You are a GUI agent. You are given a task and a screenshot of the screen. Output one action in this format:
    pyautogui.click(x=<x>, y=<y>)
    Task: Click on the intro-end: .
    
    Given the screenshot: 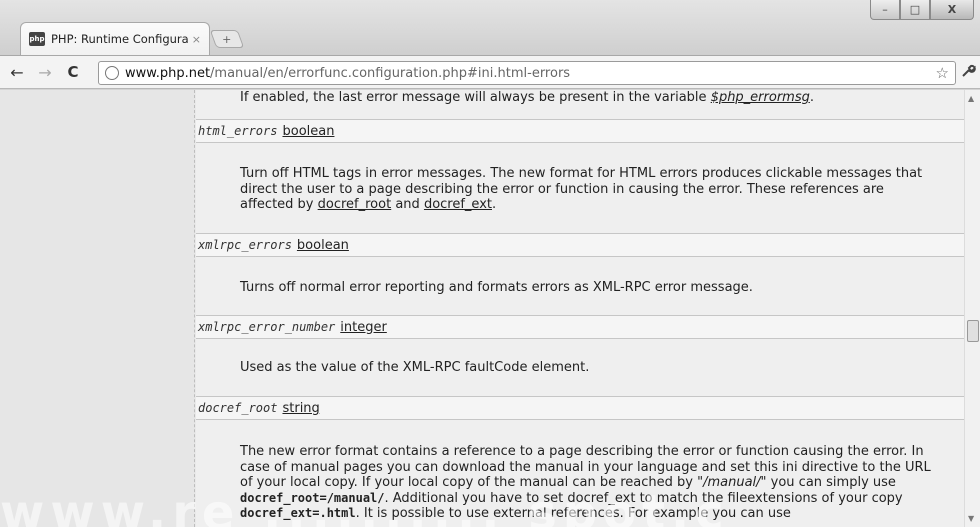 What is the action you would take?
    pyautogui.click(x=812, y=97)
    